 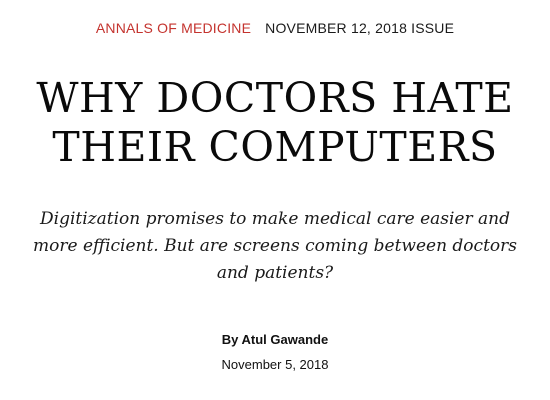 I want to click on byline: By Atul Gawande, so click(x=275, y=340).